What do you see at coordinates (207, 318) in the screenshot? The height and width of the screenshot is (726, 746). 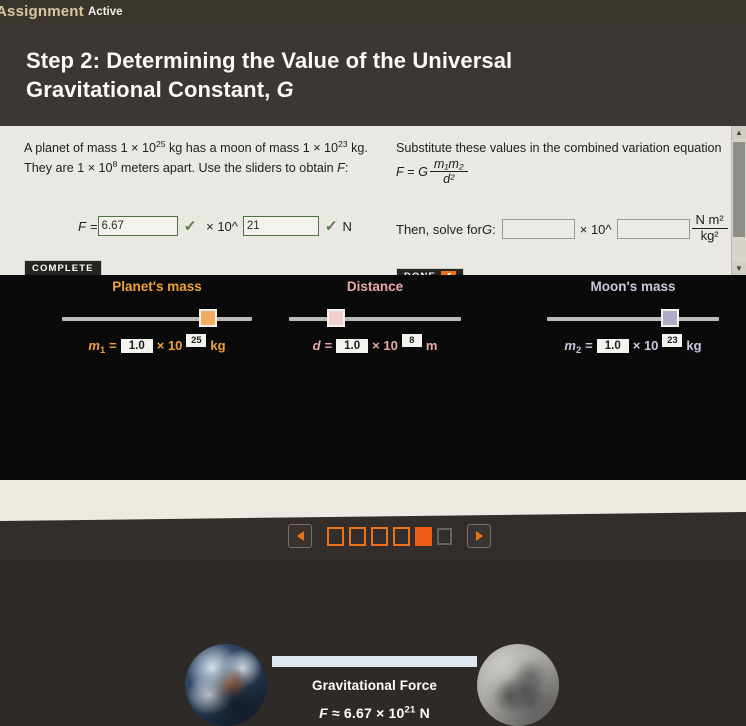 I see `slider-thumb-planet-mass` at bounding box center [207, 318].